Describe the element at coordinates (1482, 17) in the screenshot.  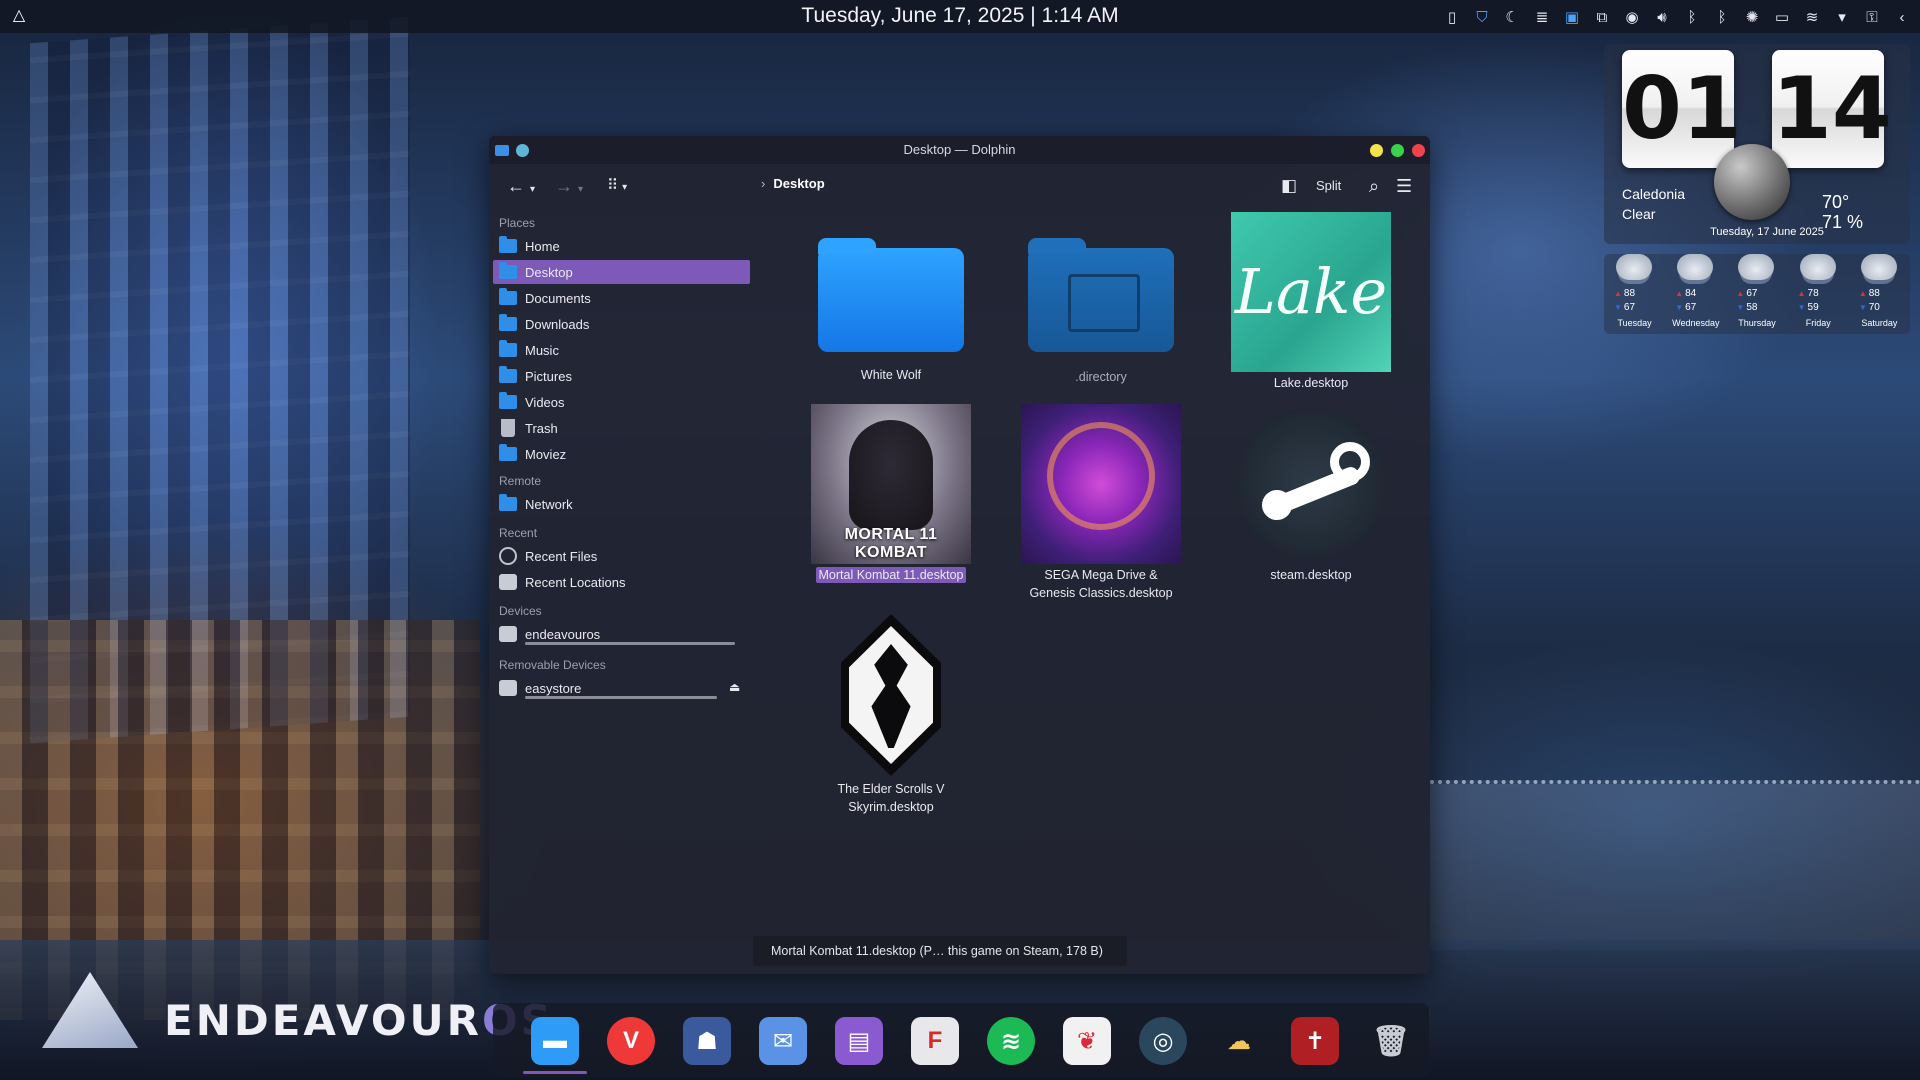
I see `shield-icon: ⛉` at that location.